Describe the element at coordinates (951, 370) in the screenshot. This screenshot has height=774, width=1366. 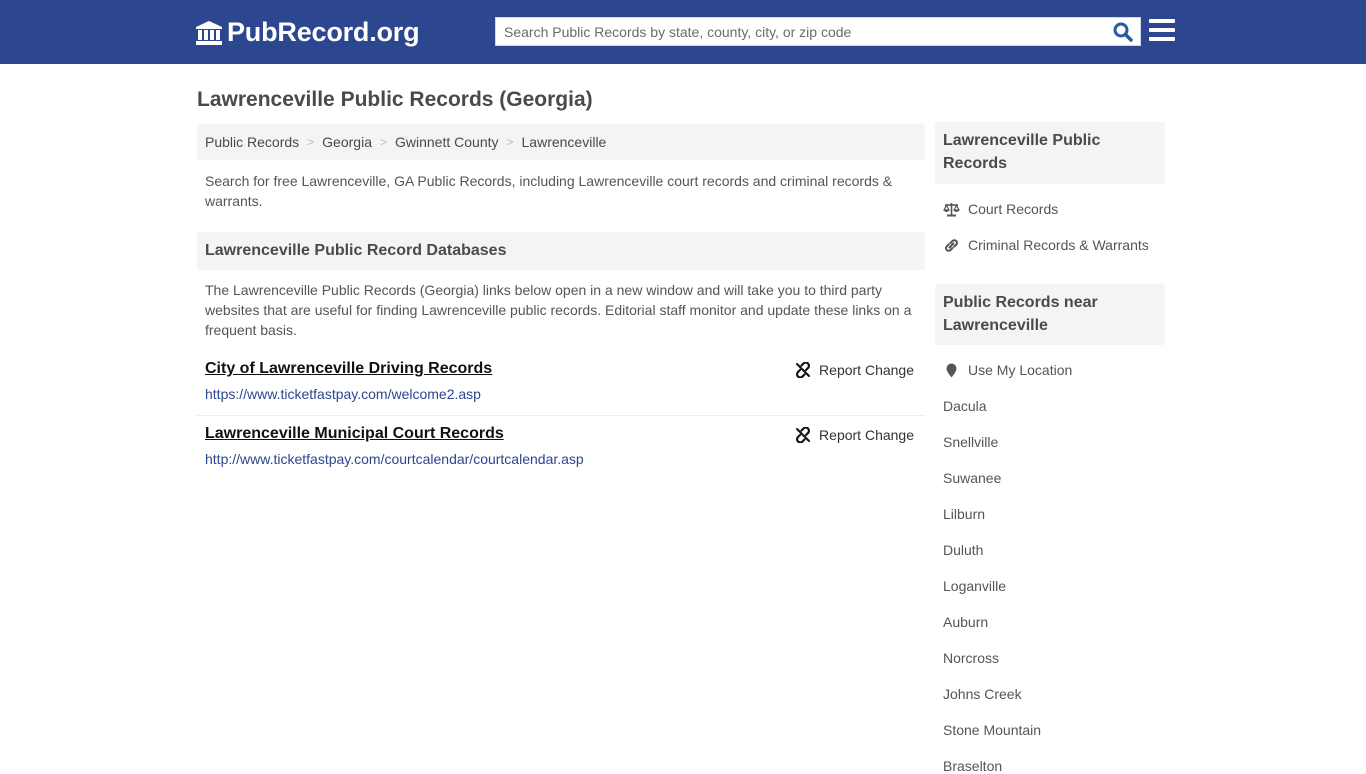
I see `map-marker-icon` at that location.